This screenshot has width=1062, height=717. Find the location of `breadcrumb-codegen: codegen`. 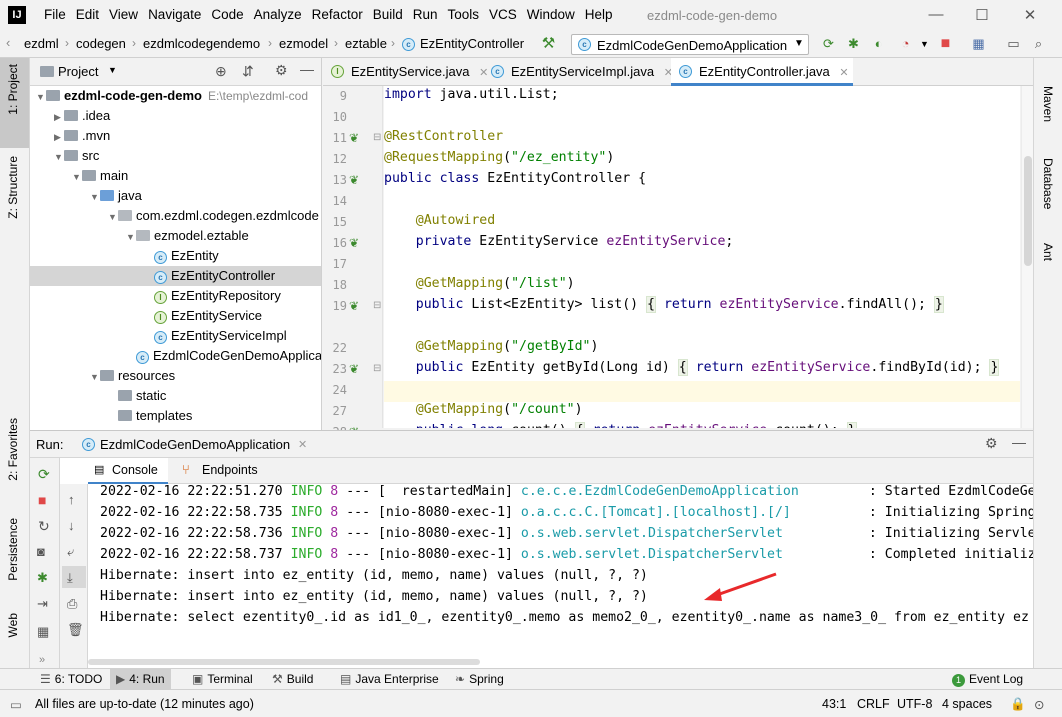

breadcrumb-codegen: codegen is located at coordinates (101, 43).